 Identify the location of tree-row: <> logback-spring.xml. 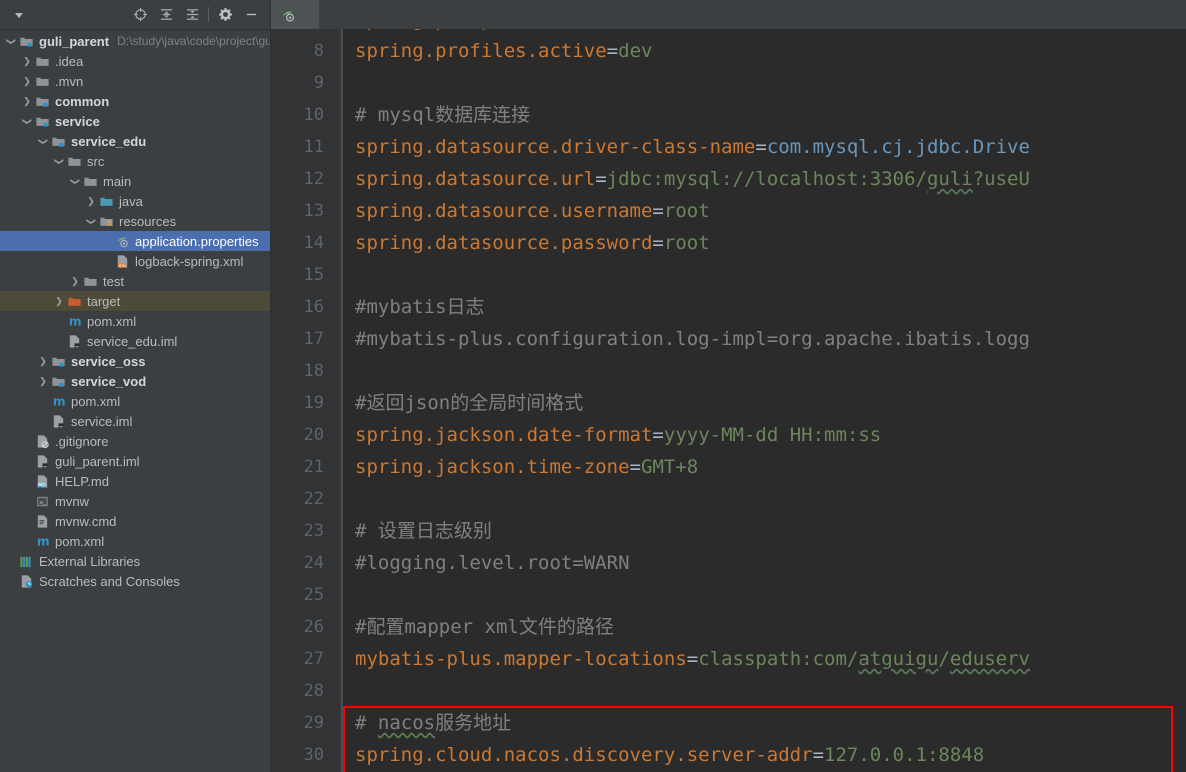
(135, 261).